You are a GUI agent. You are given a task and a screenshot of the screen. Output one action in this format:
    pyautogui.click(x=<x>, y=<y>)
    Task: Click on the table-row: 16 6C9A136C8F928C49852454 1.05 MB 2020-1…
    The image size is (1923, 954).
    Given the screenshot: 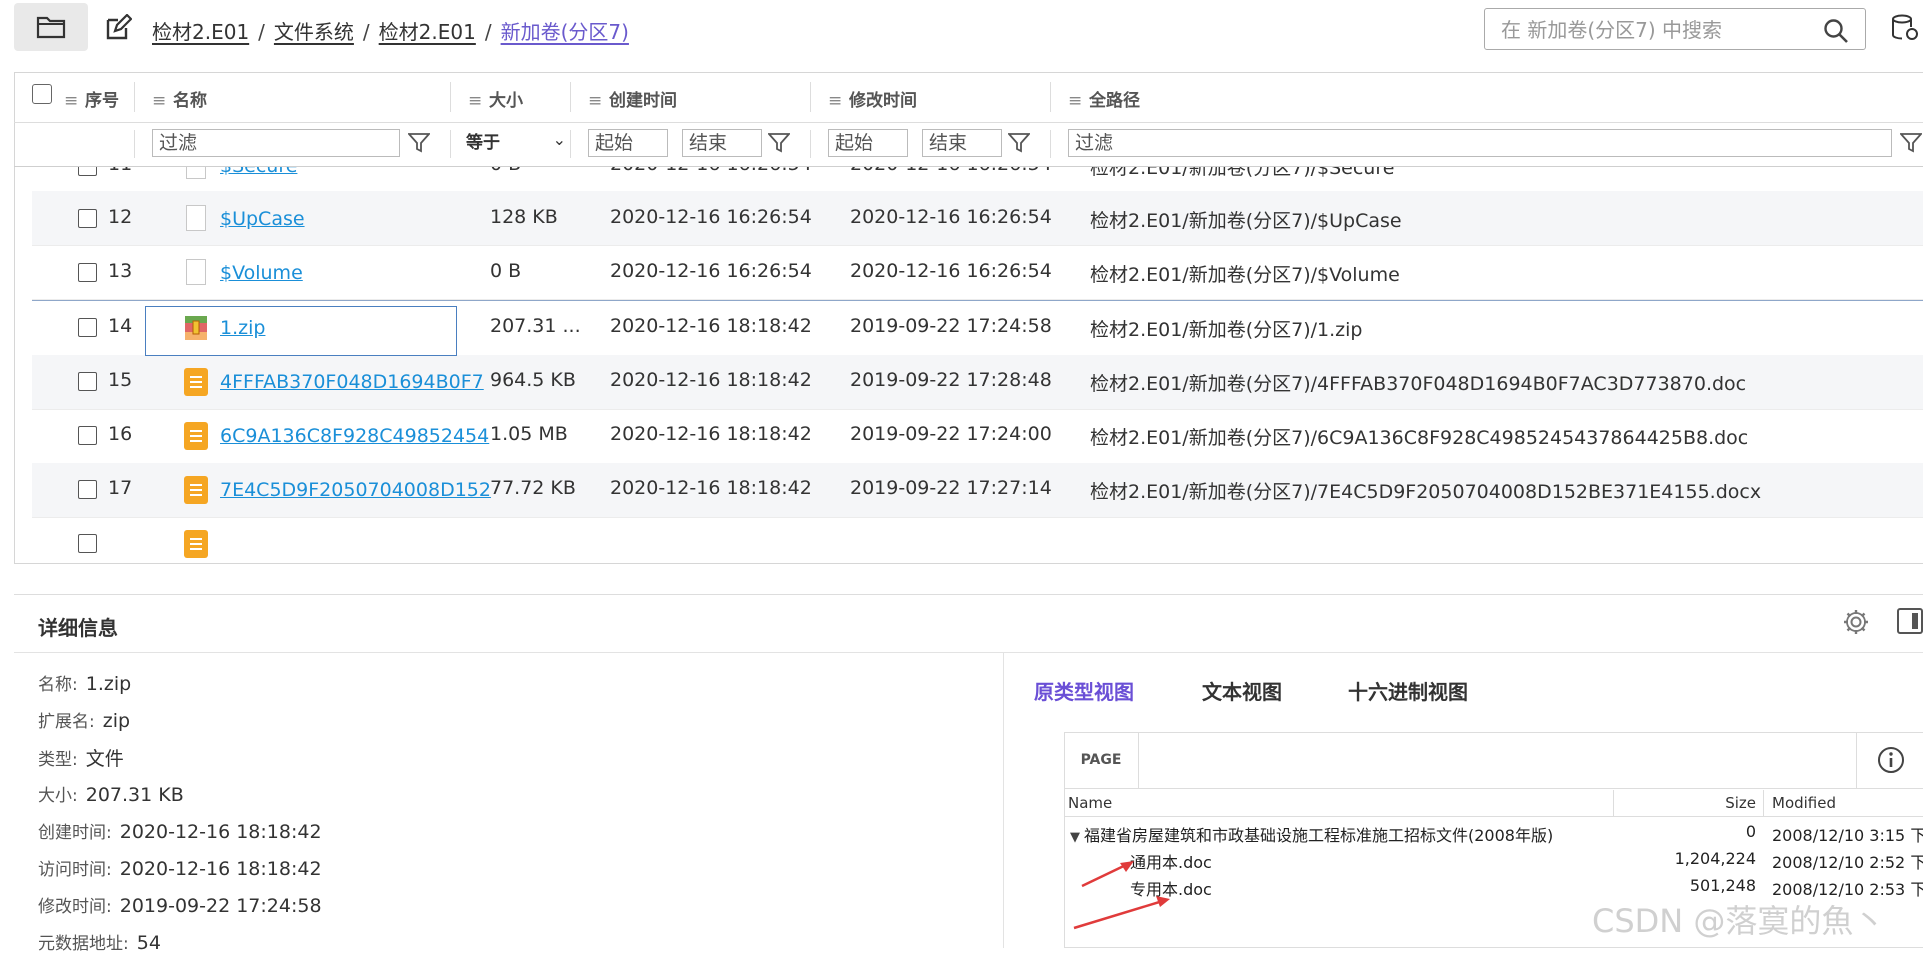 What is the action you would take?
    pyautogui.click(x=977, y=436)
    